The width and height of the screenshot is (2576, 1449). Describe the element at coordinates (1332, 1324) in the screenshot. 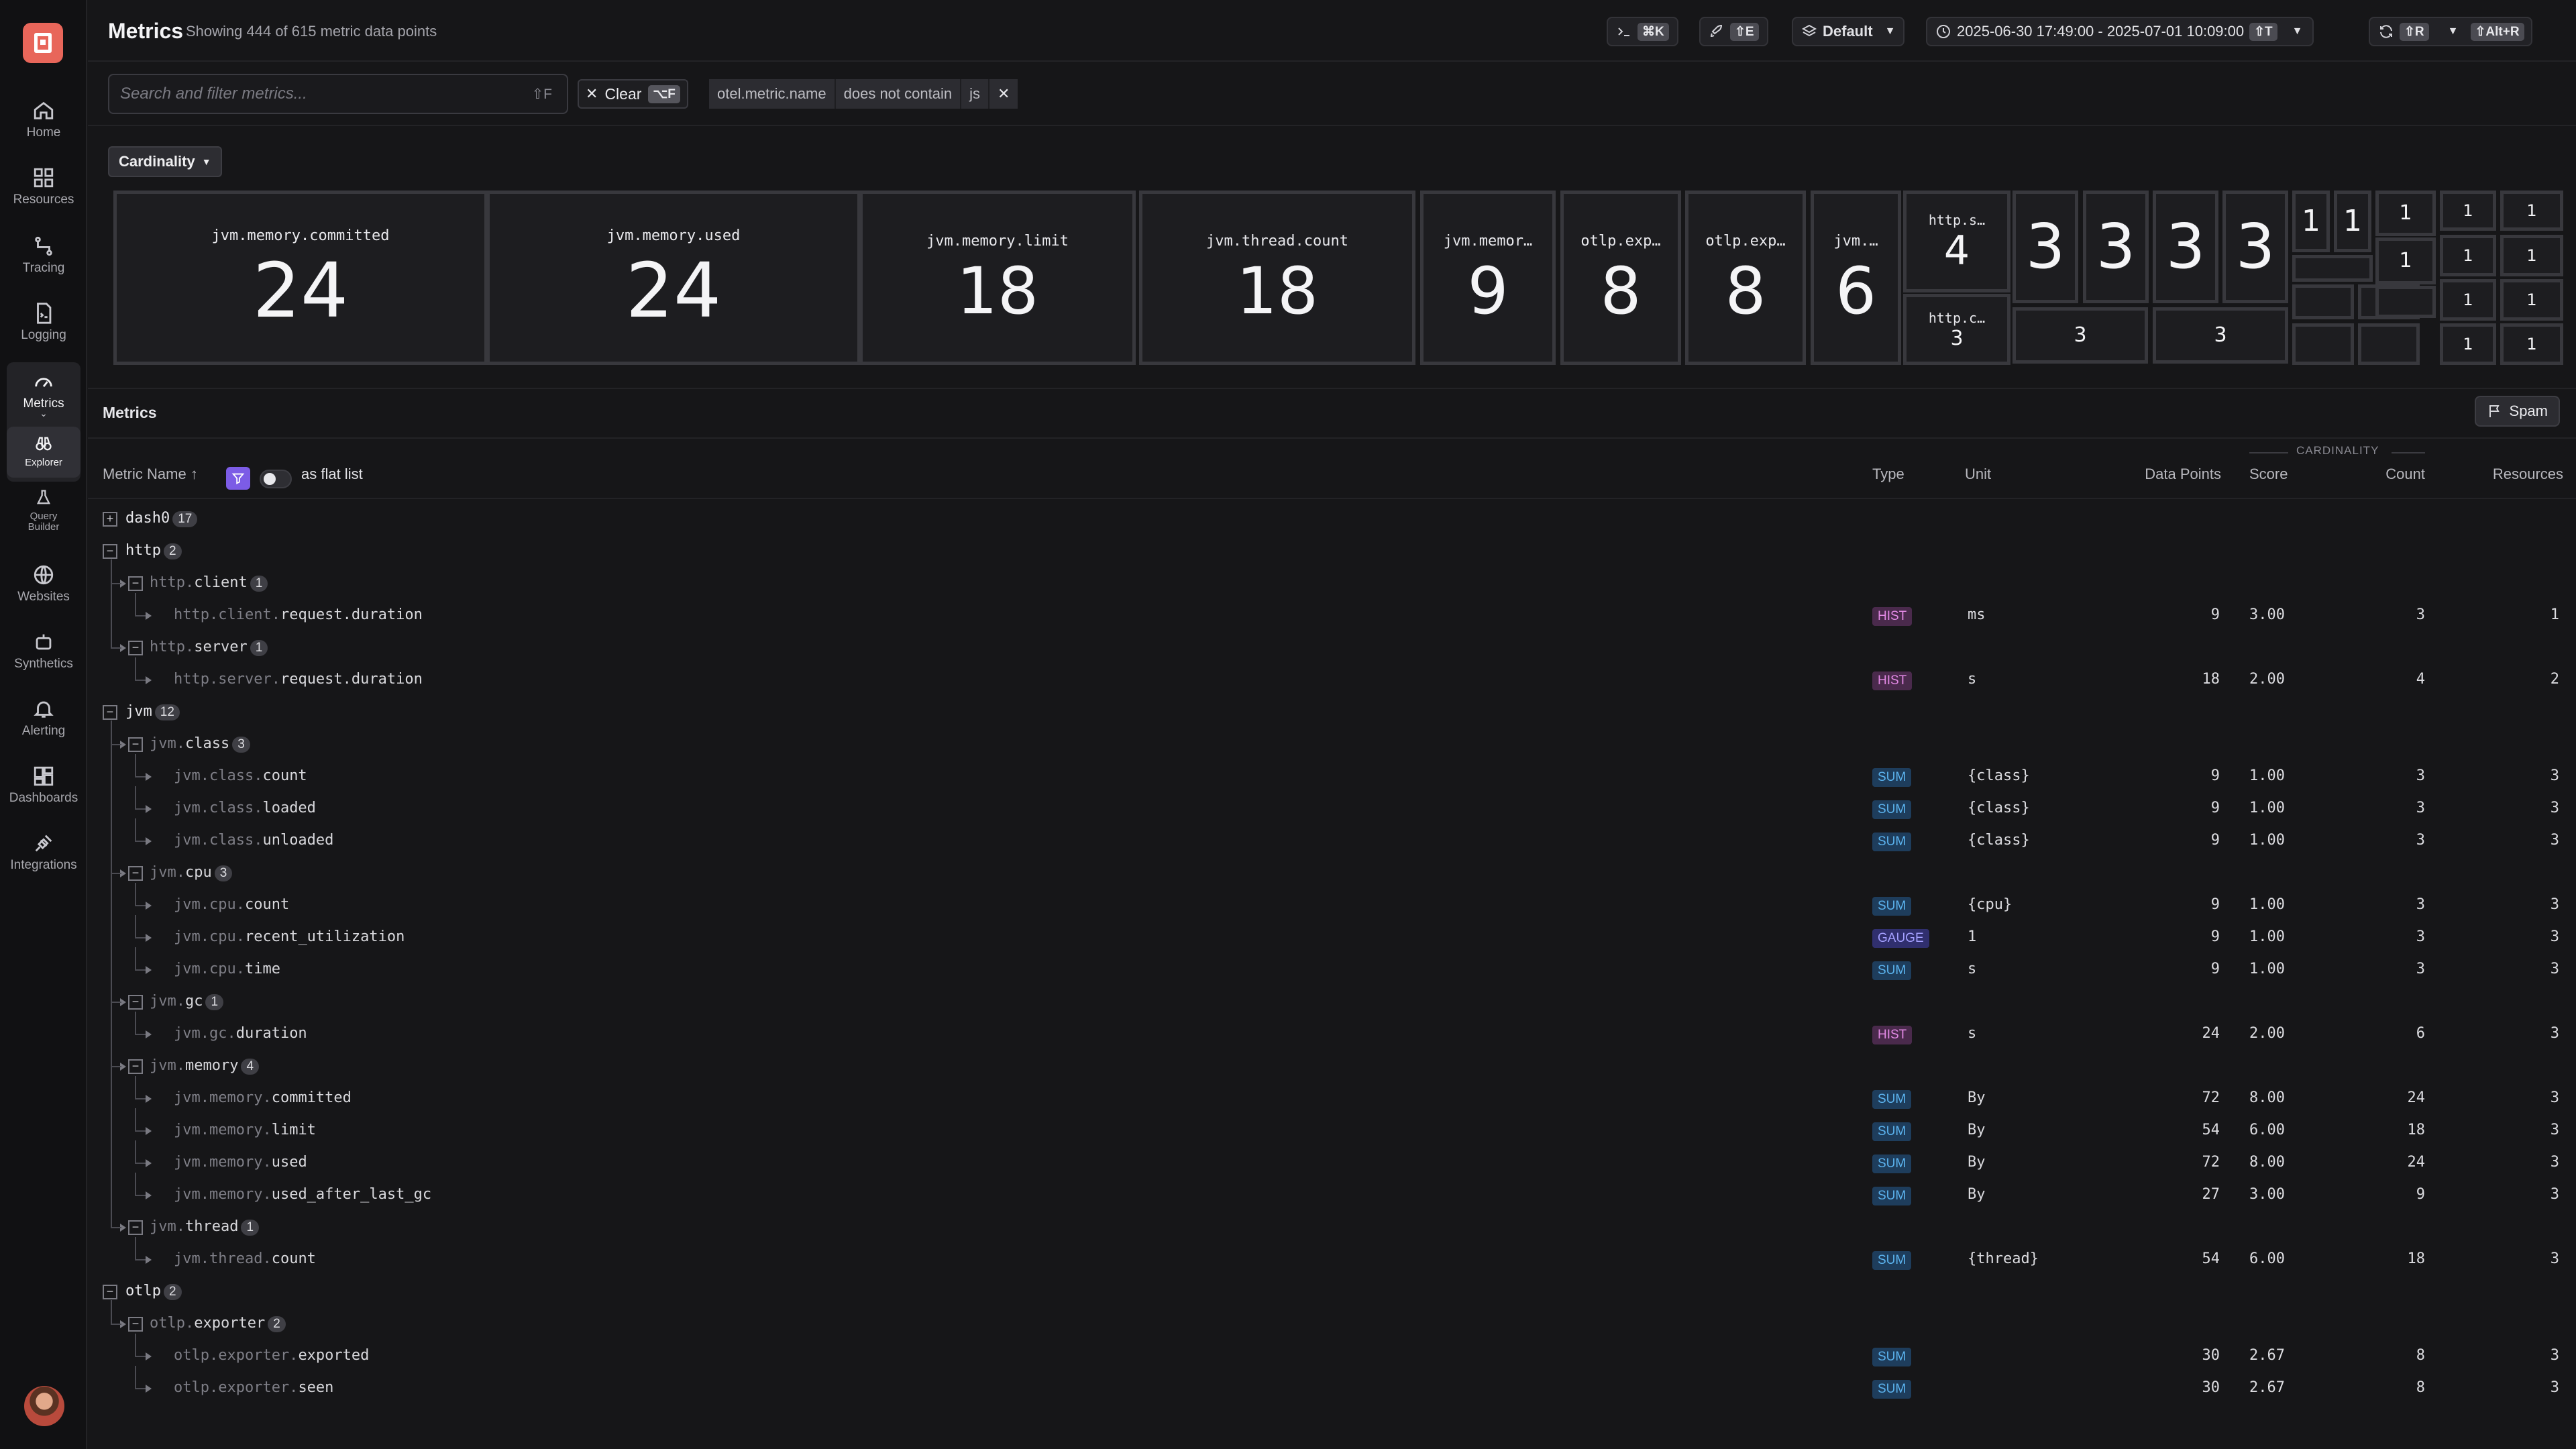

I see `metric-subgroup-row: − otlp.exporter 2` at that location.